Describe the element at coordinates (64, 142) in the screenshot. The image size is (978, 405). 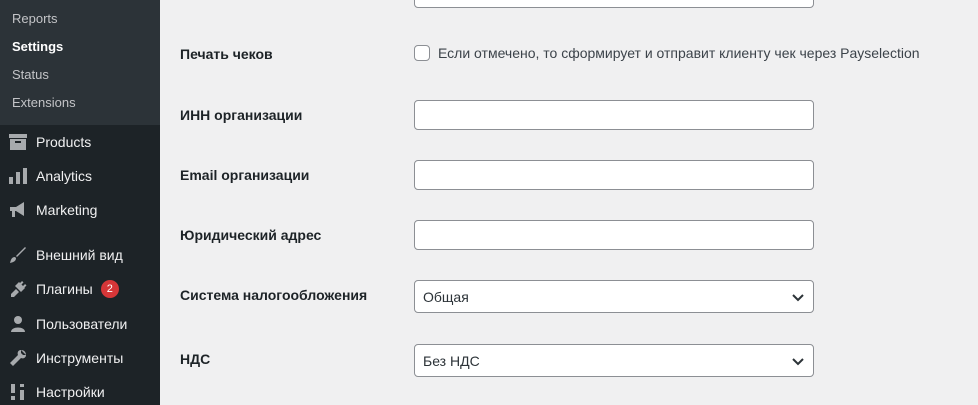
I see `sidebar-item-label: Products` at that location.